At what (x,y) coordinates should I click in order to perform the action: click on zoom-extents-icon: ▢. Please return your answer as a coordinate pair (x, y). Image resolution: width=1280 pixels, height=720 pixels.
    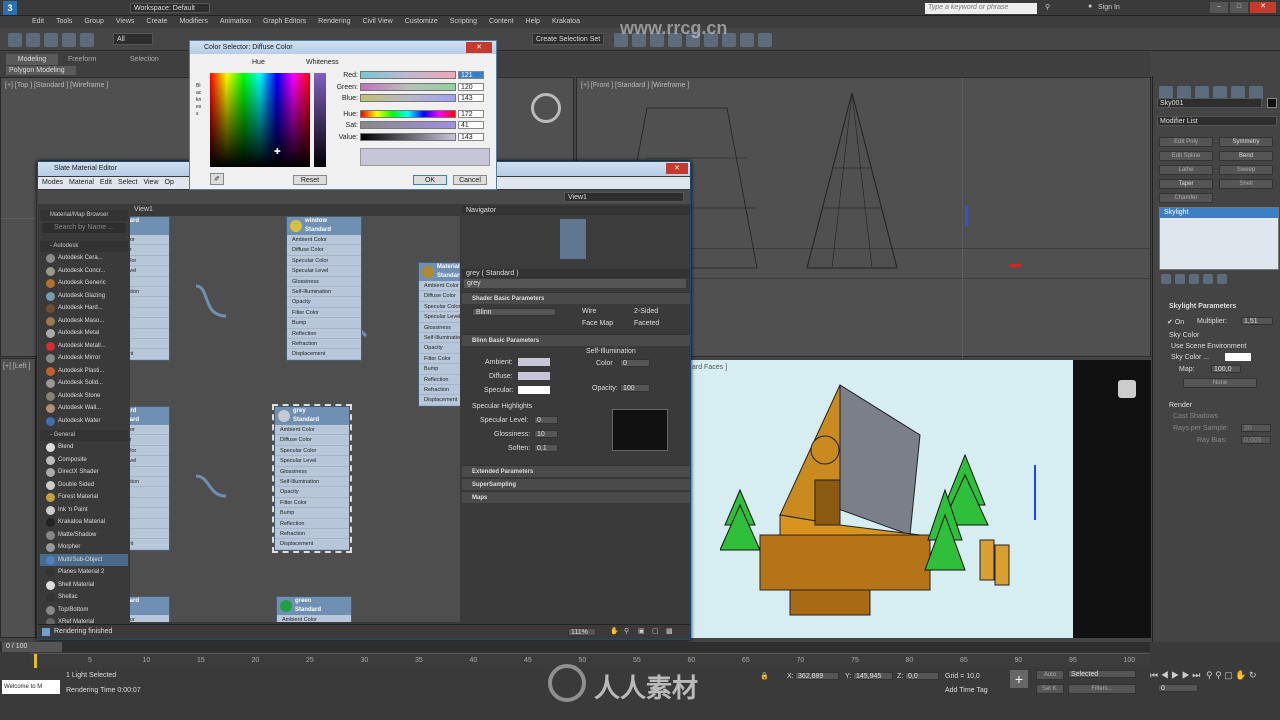
    Looking at the image, I should click on (655, 631).